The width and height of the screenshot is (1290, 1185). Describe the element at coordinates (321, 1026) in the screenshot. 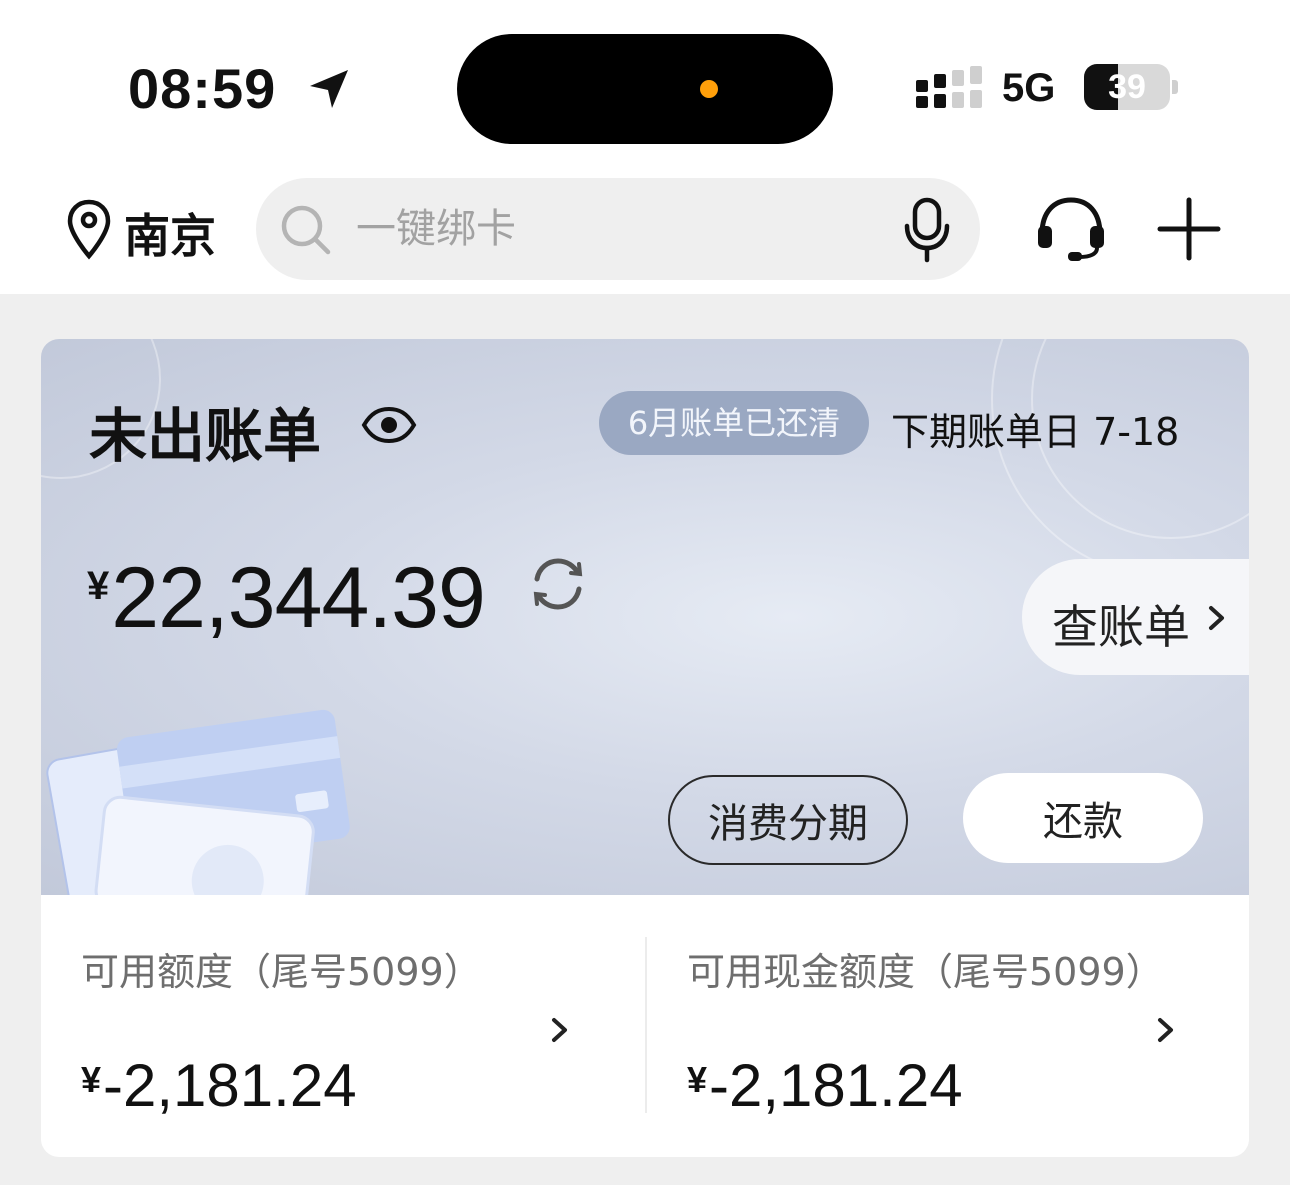

I see `available-limit: 可用额度（尾号5099） ¥ -2,181.24` at that location.